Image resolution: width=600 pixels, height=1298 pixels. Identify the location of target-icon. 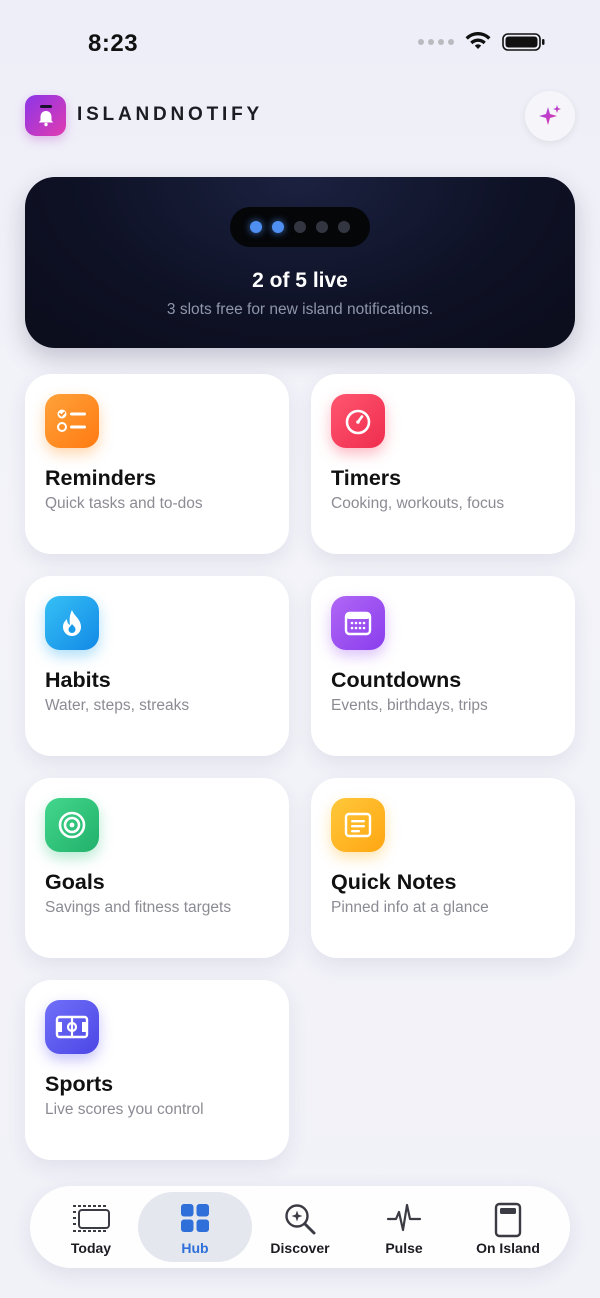
(72, 825).